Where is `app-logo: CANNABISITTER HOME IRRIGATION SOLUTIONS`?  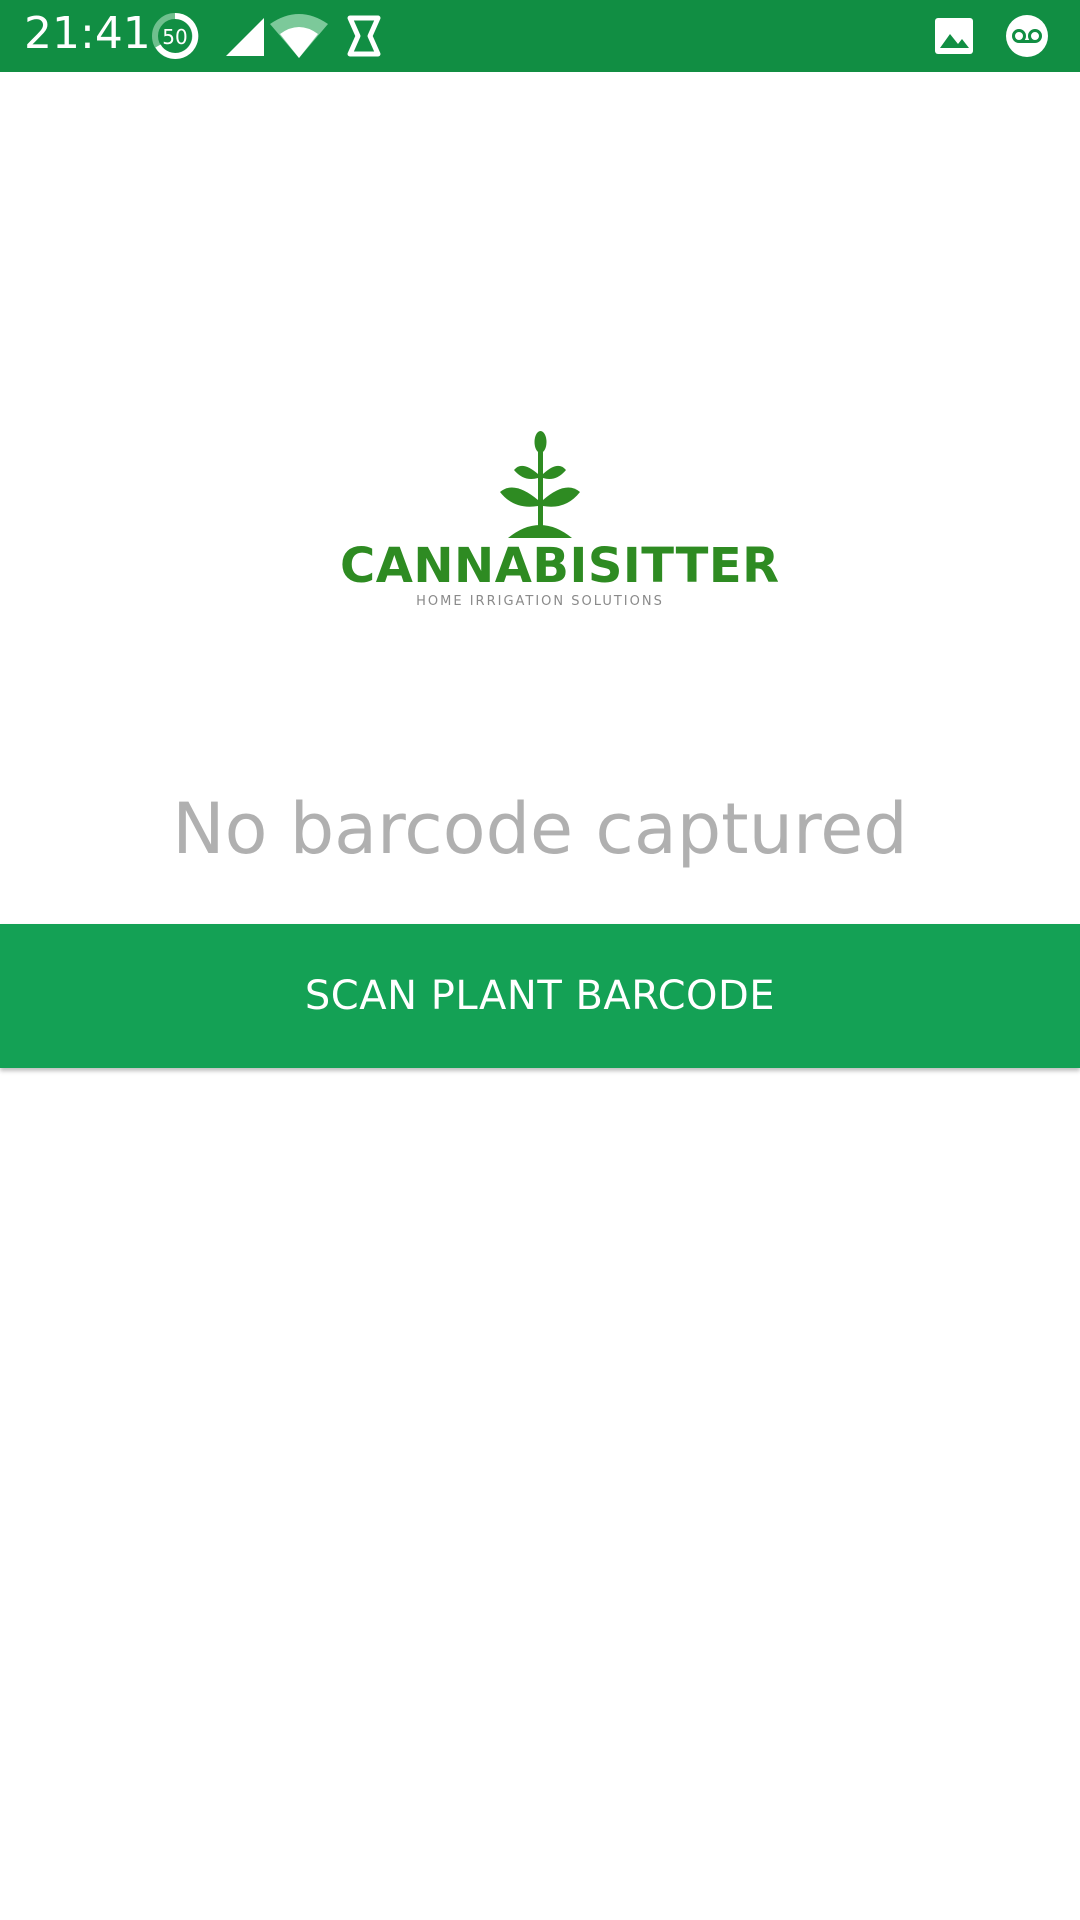
app-logo: CANNABISITTER HOME IRRIGATION SOLUTIONS is located at coordinates (560, 525).